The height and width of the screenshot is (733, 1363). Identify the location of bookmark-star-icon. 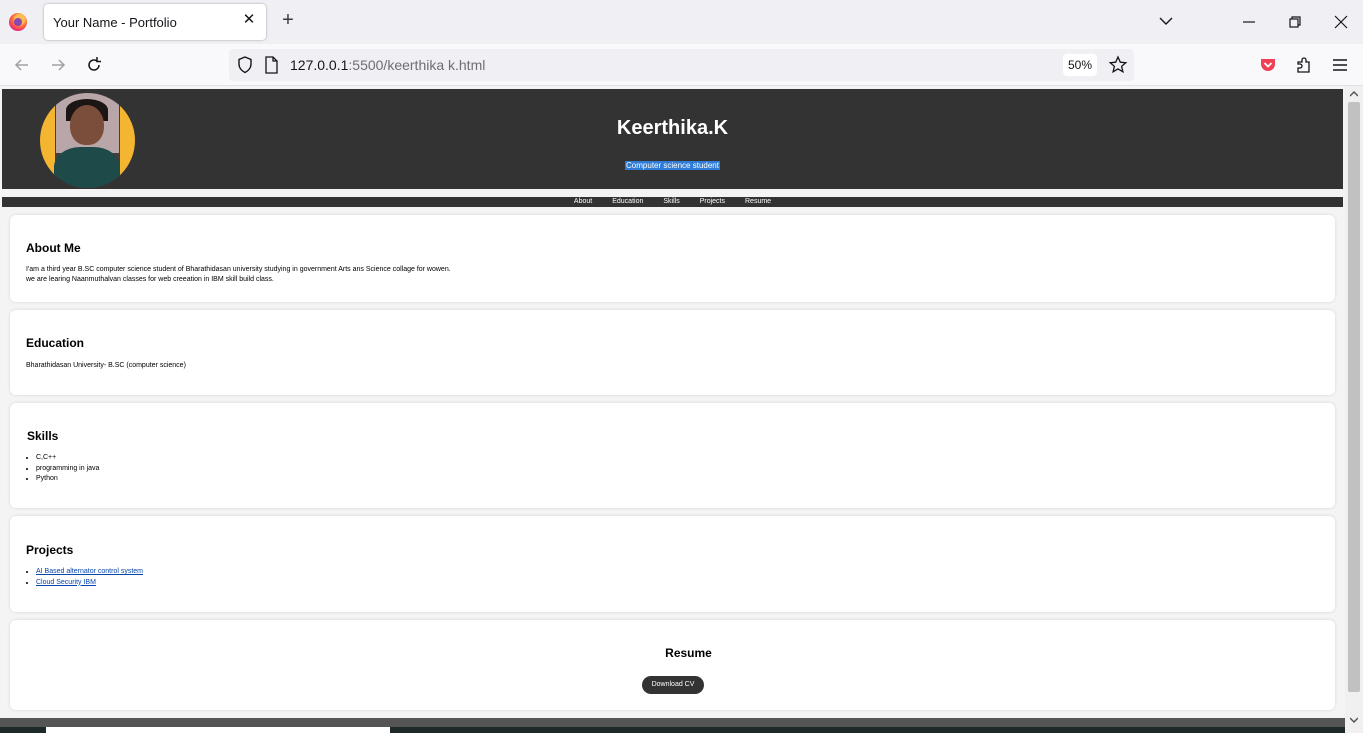
(1118, 65).